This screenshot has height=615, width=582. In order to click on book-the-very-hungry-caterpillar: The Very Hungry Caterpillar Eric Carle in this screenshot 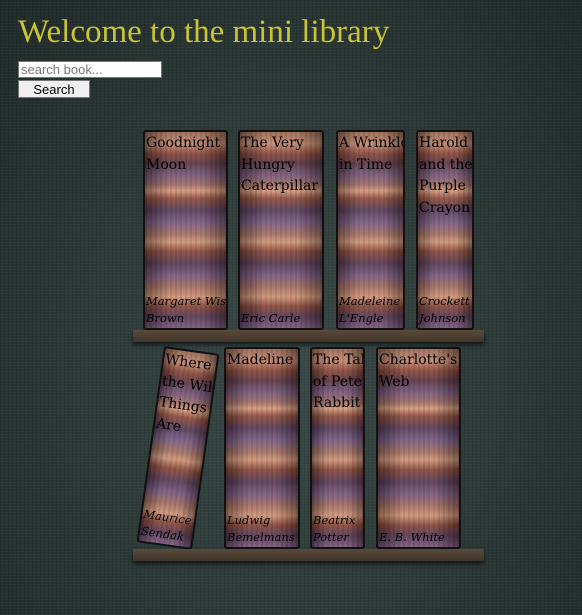, I will do `click(281, 230)`.